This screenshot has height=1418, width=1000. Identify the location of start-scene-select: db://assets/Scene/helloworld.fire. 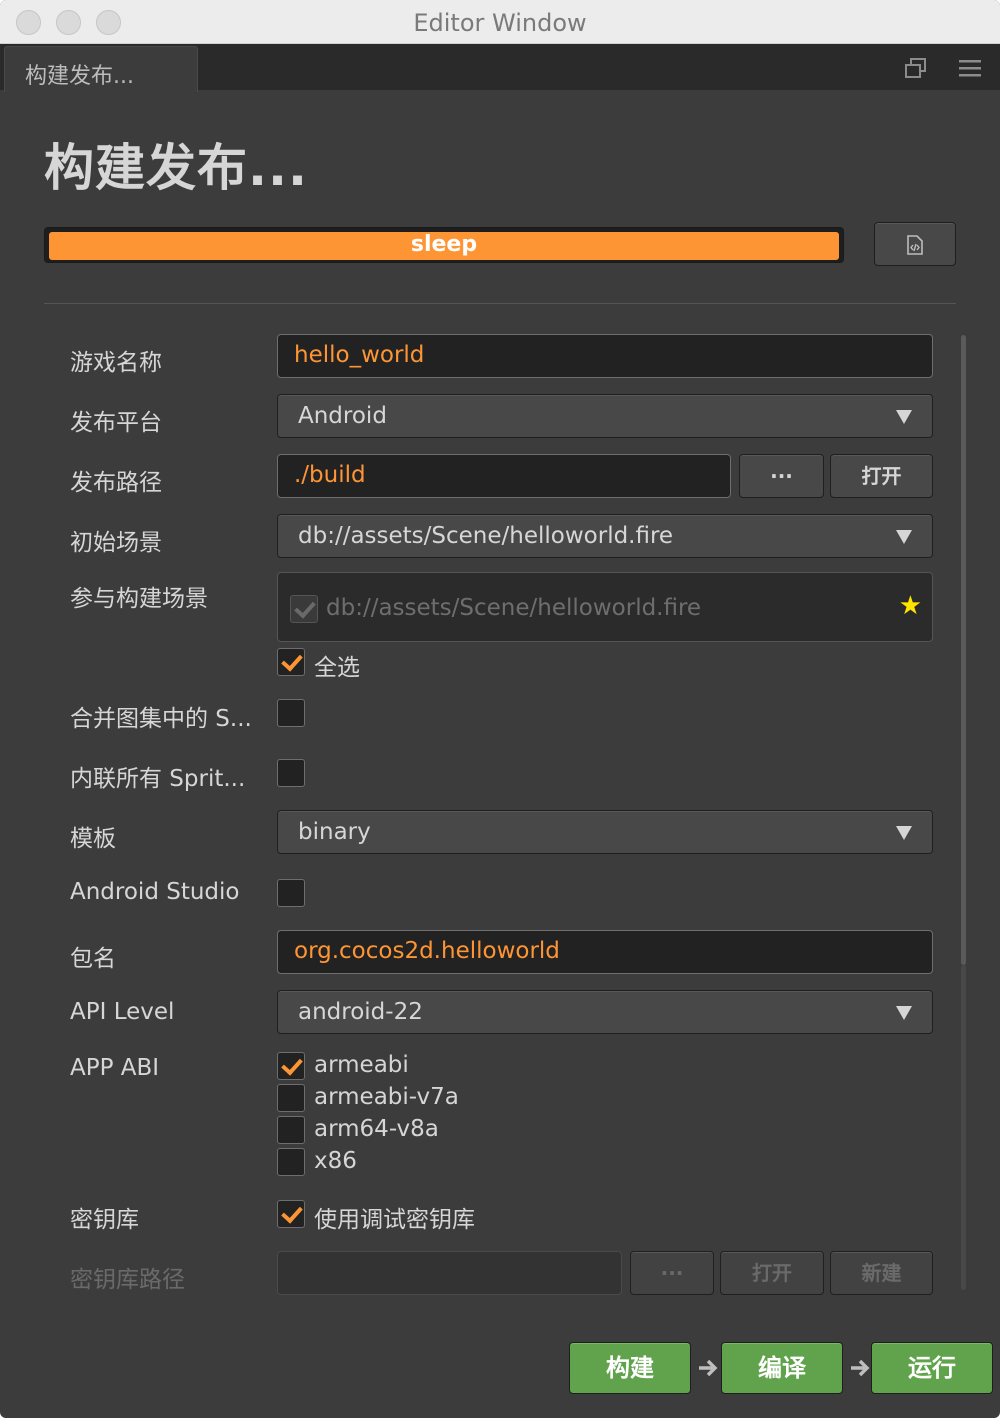
(605, 536).